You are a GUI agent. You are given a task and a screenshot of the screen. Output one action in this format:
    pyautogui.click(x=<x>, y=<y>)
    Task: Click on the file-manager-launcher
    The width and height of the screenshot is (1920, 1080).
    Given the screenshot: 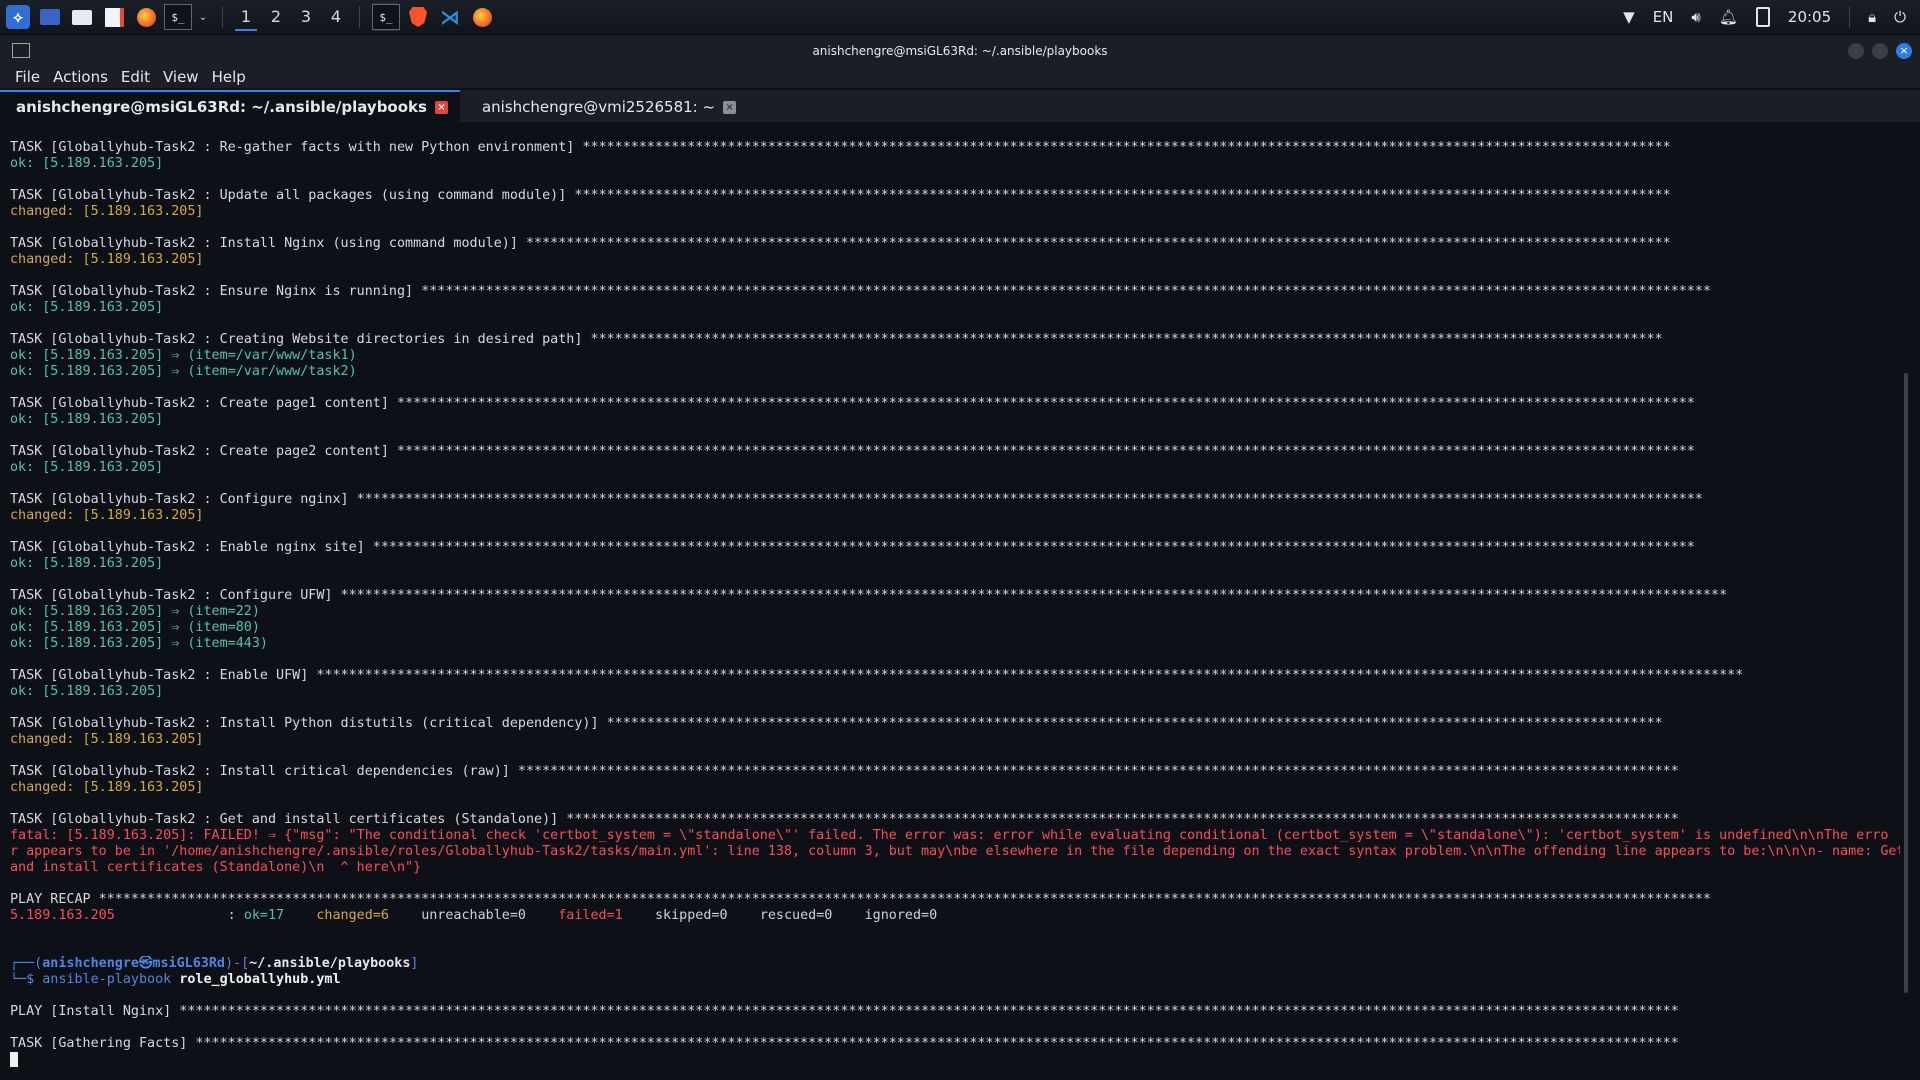 What is the action you would take?
    pyautogui.click(x=82, y=17)
    